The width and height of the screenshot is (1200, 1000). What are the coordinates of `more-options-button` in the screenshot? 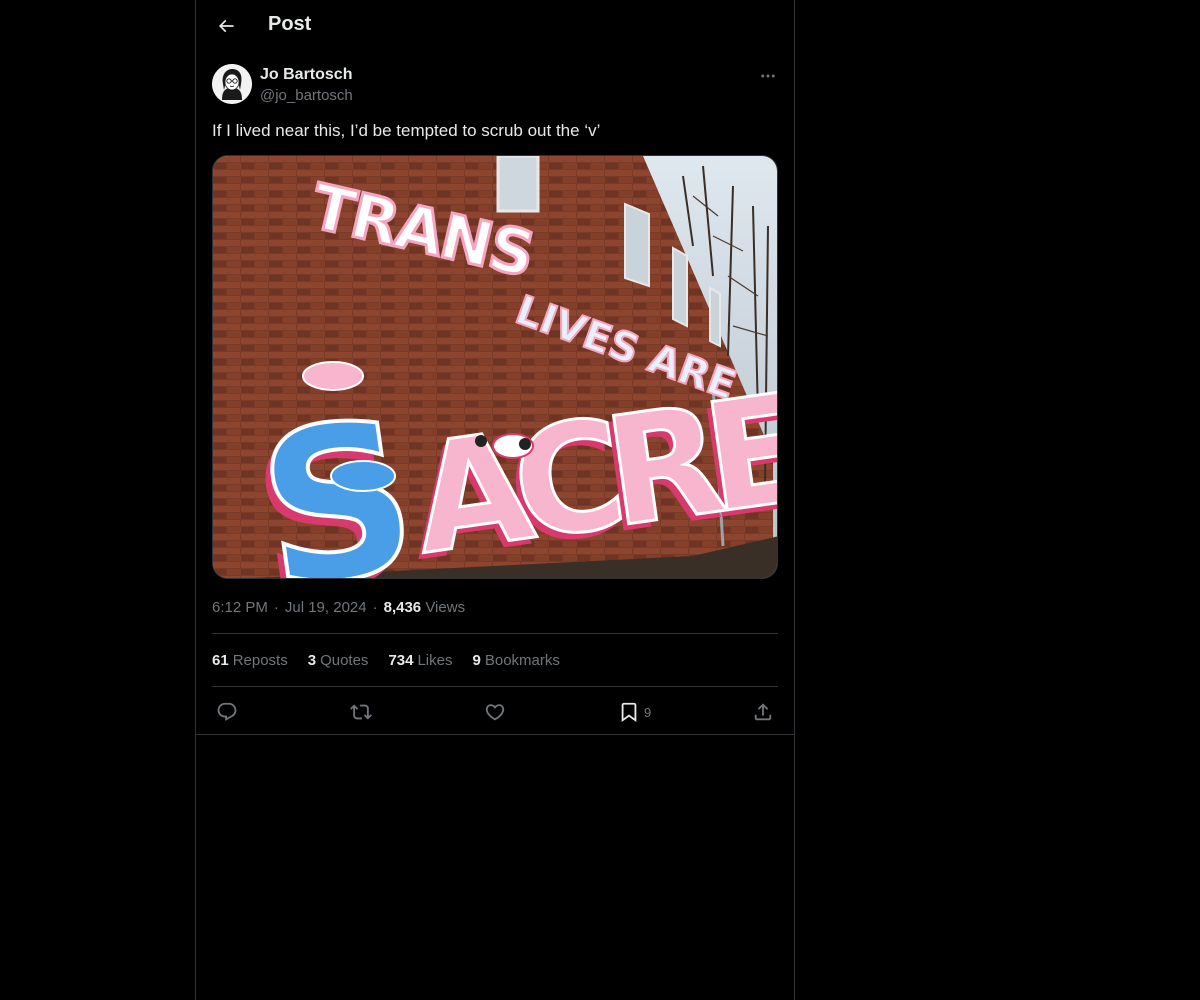 It's located at (768, 76).